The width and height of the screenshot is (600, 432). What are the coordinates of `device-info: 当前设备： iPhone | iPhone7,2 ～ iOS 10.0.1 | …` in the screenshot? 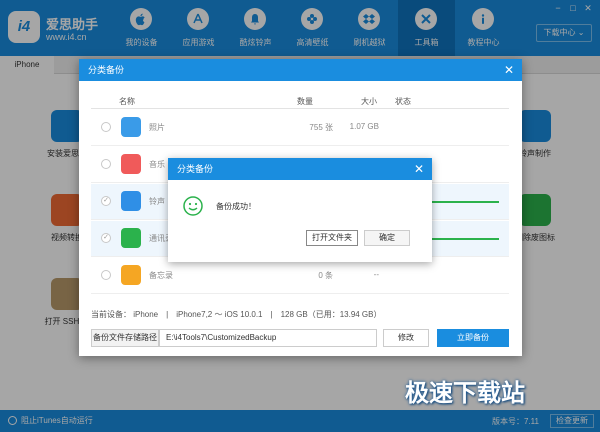 It's located at (236, 314).